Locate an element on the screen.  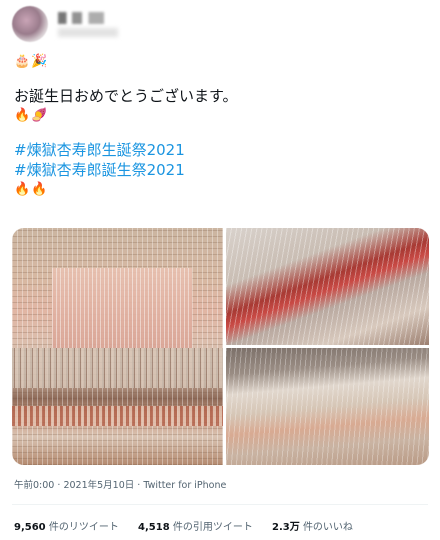
likes-number: 2.3万 is located at coordinates (286, 527).